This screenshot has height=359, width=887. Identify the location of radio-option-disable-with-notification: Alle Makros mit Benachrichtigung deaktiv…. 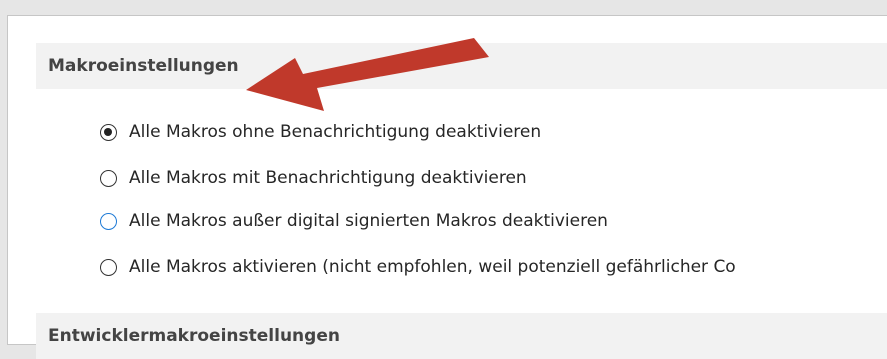
(313, 178).